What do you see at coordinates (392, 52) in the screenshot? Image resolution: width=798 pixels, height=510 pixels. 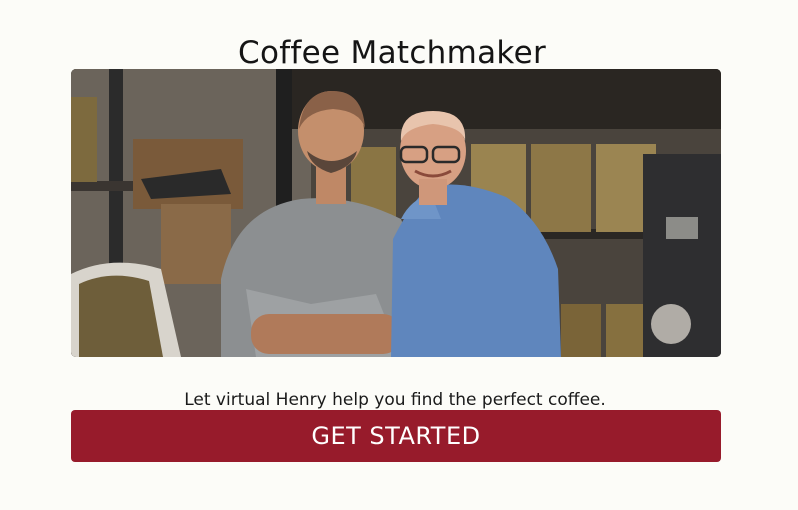 I see `page-title: Coffee Matchmaker` at bounding box center [392, 52].